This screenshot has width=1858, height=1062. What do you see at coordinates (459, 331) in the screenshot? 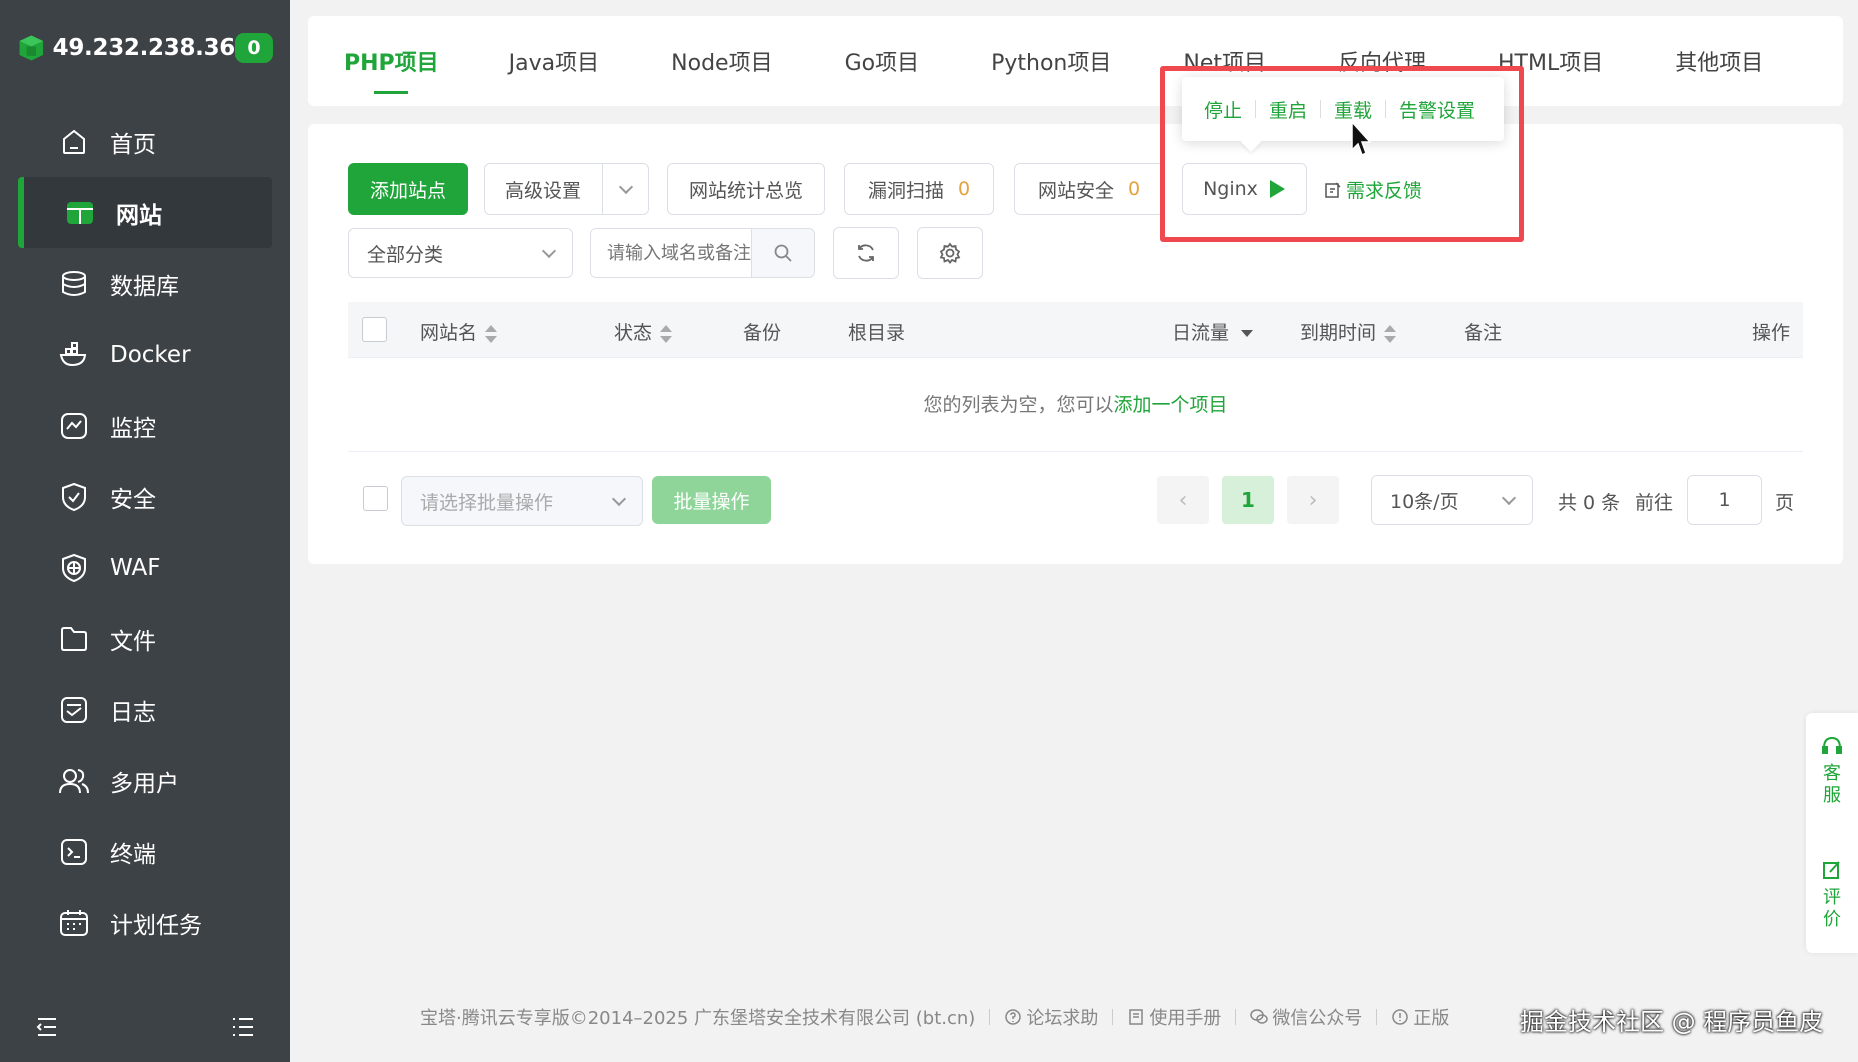
I see `col-site-name: 网站名` at bounding box center [459, 331].